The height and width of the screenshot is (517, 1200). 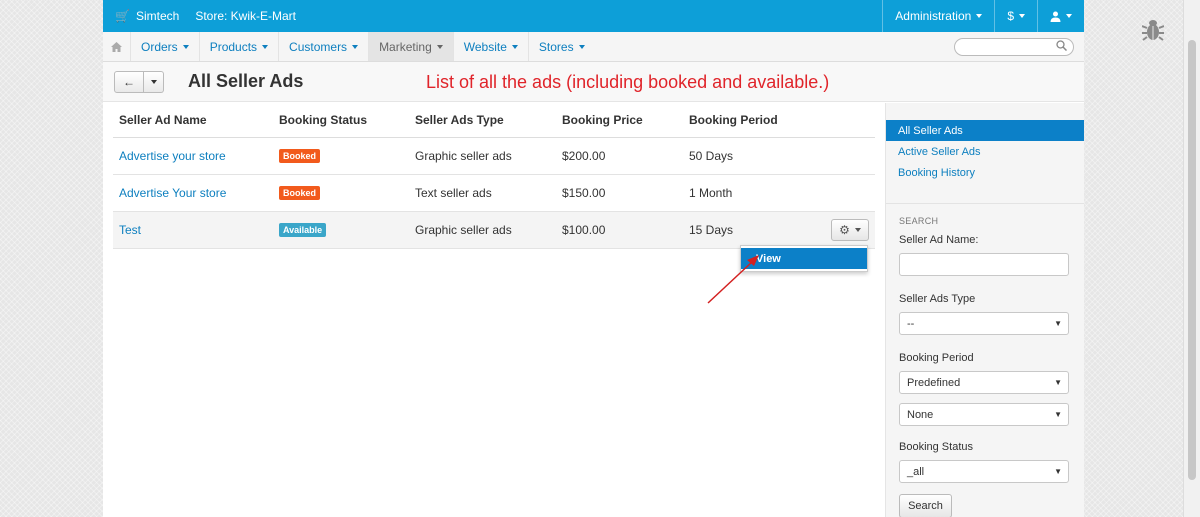 I want to click on nav-website: Website, so click(x=491, y=46).